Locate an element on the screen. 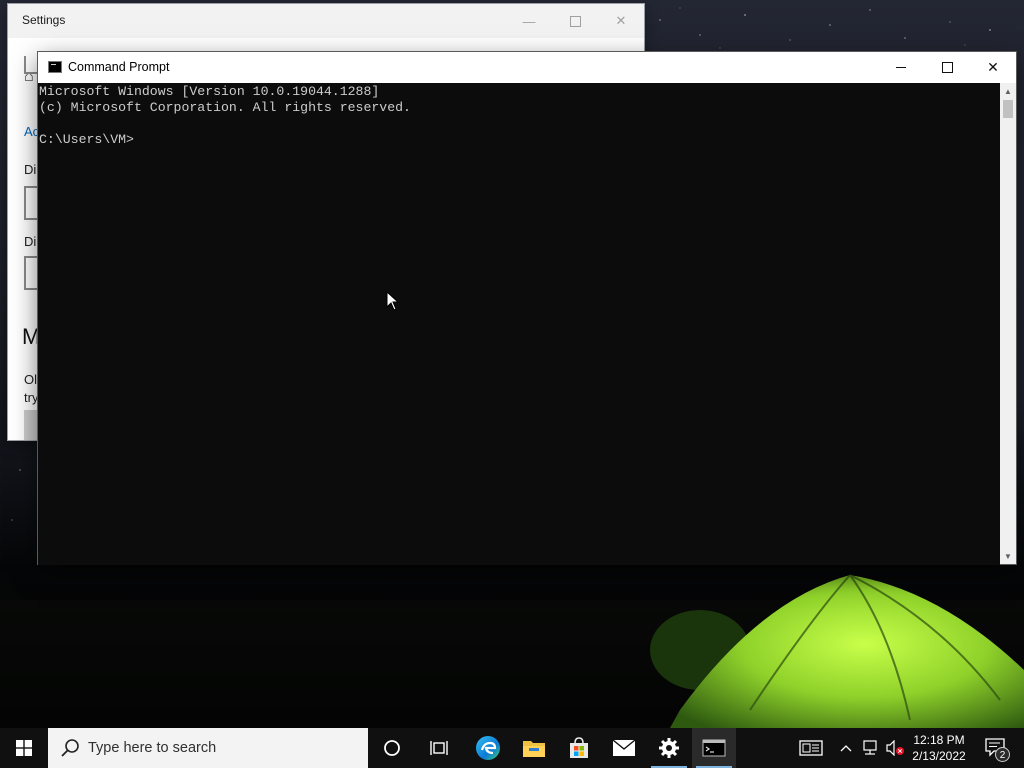 The height and width of the screenshot is (768, 1024). taskbar-microsoft-store is located at coordinates (579, 748).